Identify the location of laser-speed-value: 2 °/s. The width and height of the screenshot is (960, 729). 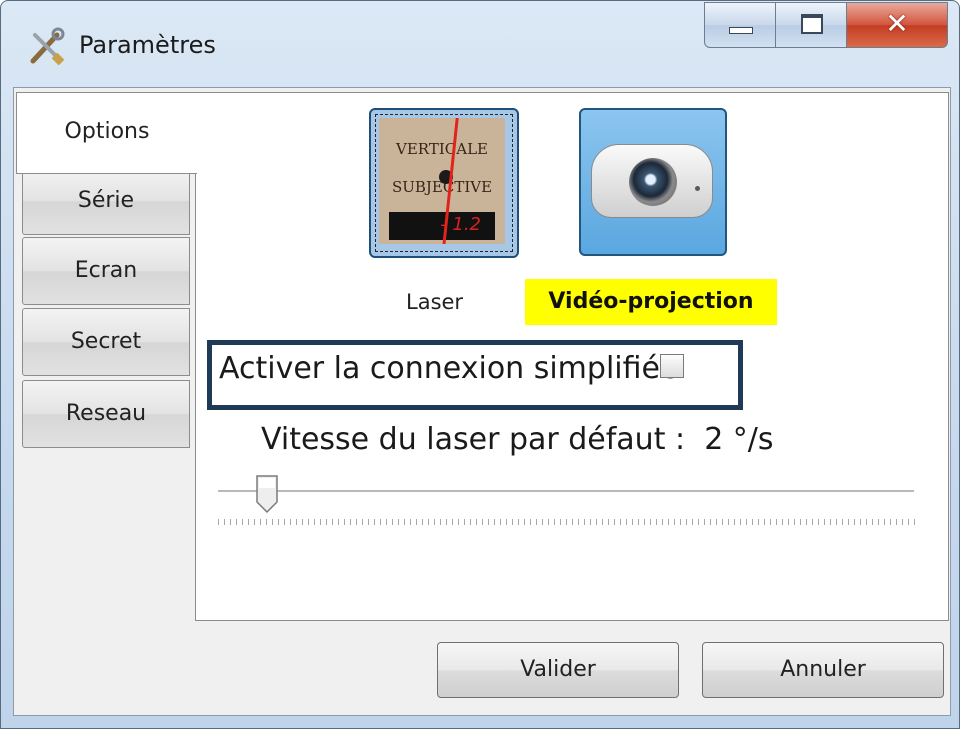
(739, 439).